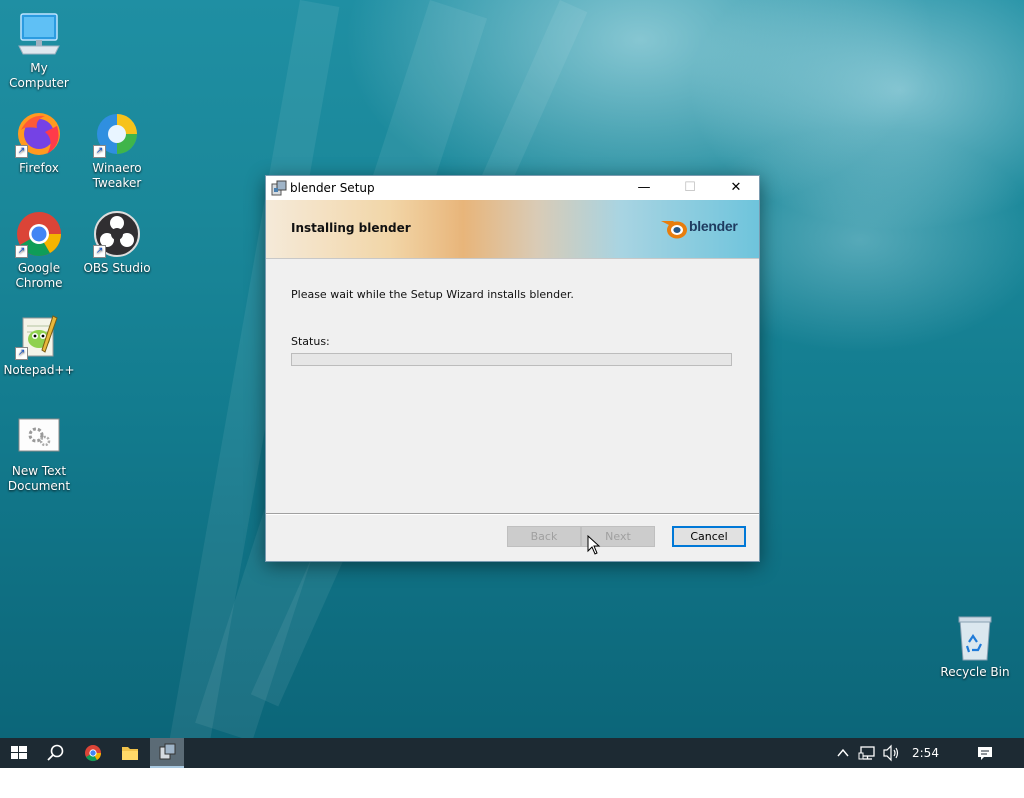  I want to click on action-center, so click(985, 753).